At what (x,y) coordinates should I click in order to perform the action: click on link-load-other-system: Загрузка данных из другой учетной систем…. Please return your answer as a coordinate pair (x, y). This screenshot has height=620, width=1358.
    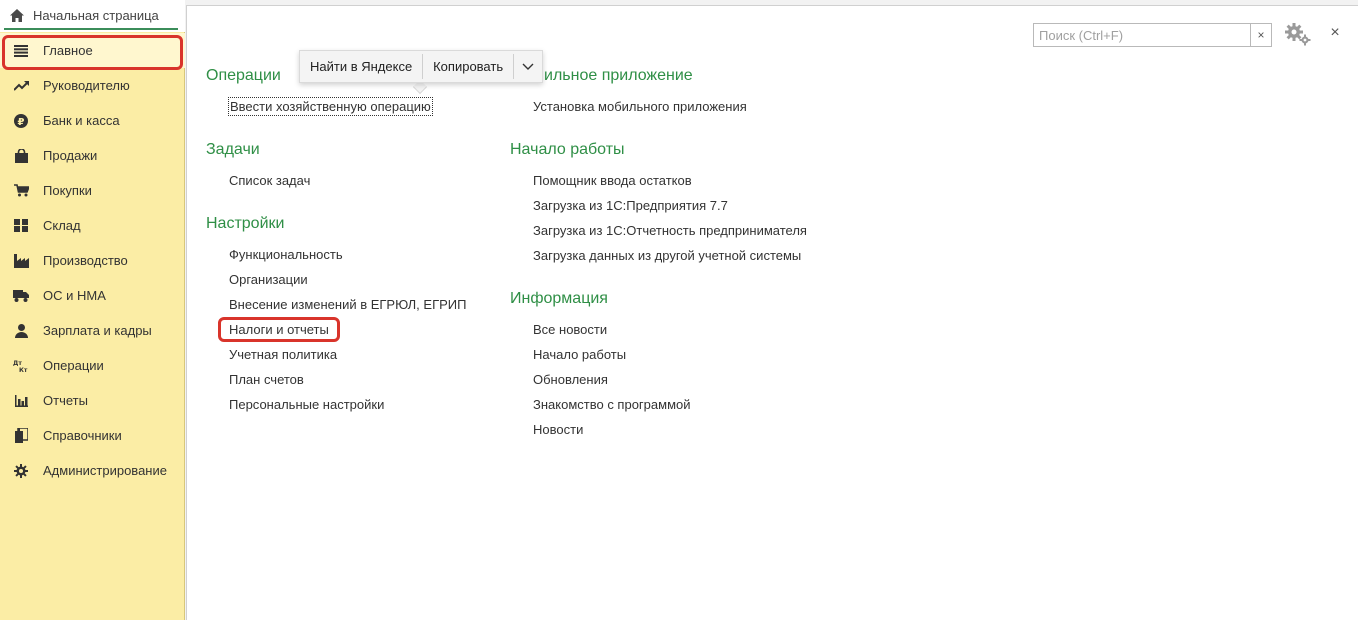
    Looking at the image, I should click on (667, 255).